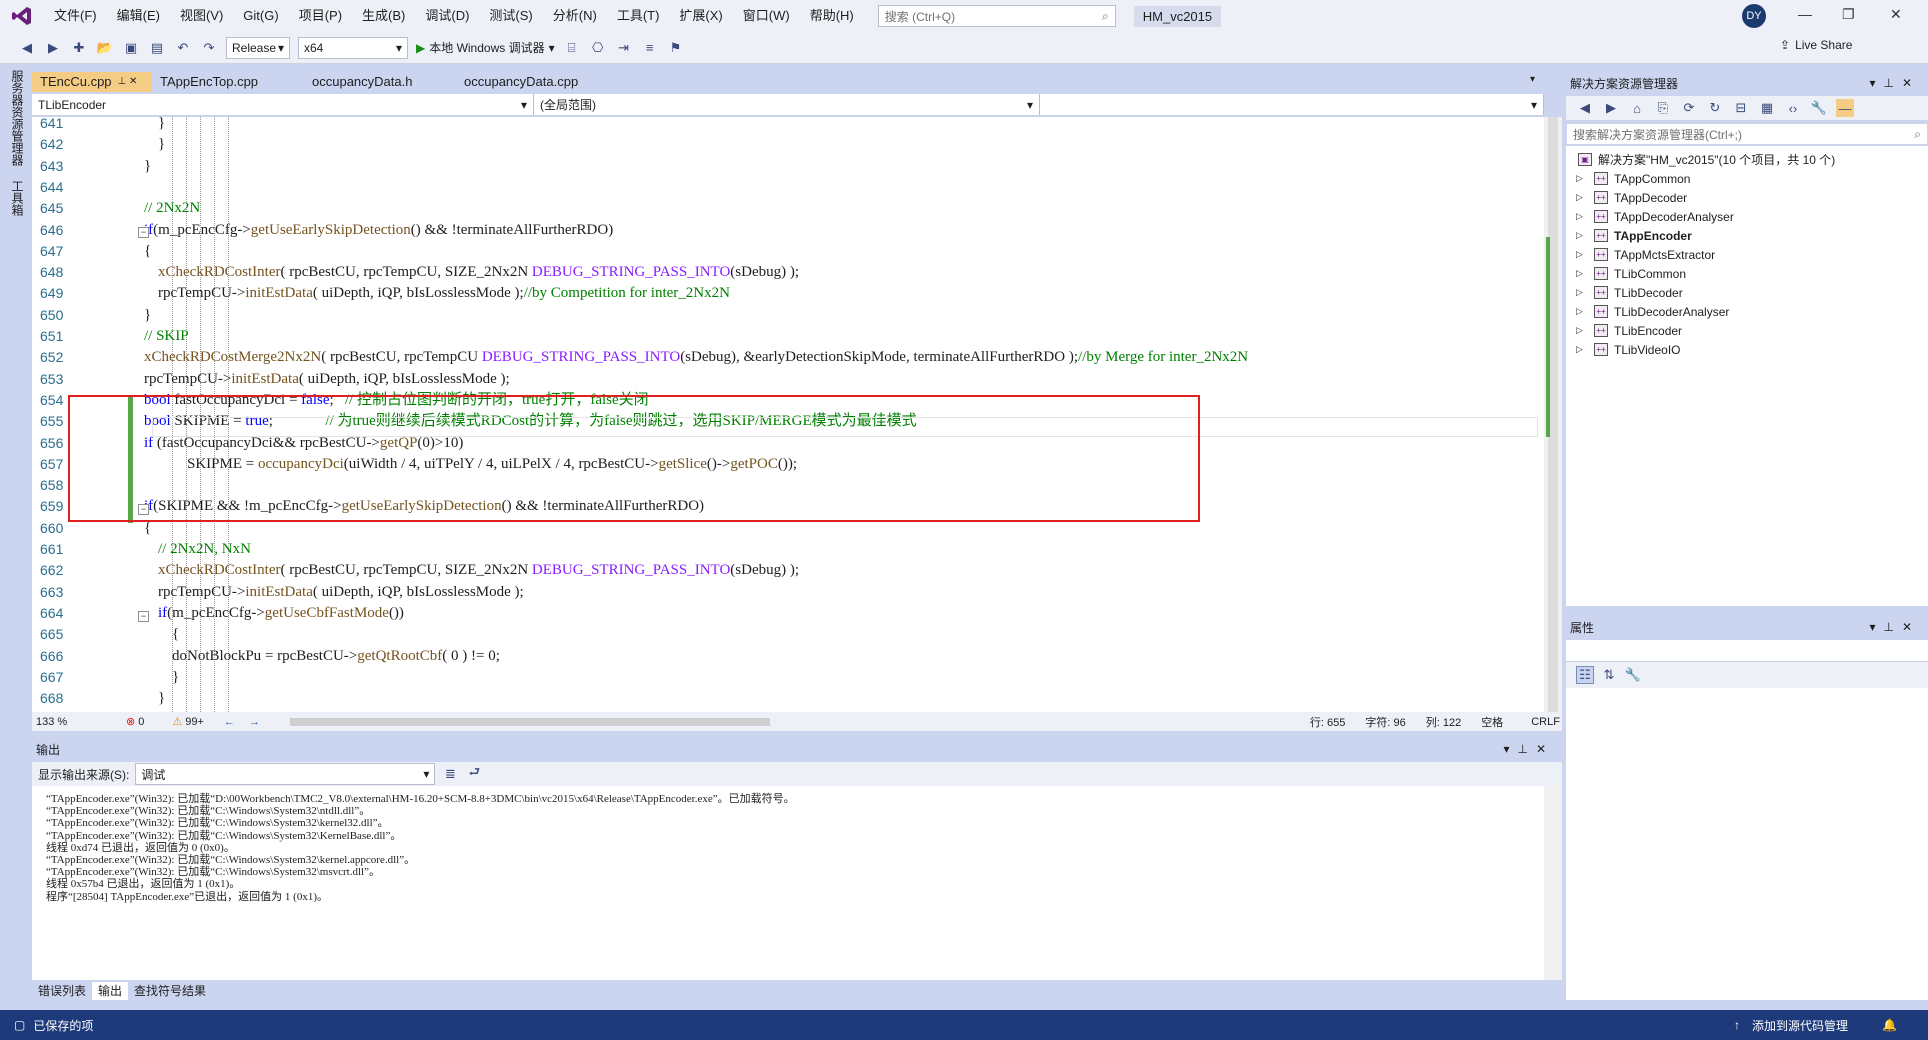 This screenshot has width=1928, height=1040. What do you see at coordinates (229, 722) in the screenshot?
I see `nav-back-icon: ←` at bounding box center [229, 722].